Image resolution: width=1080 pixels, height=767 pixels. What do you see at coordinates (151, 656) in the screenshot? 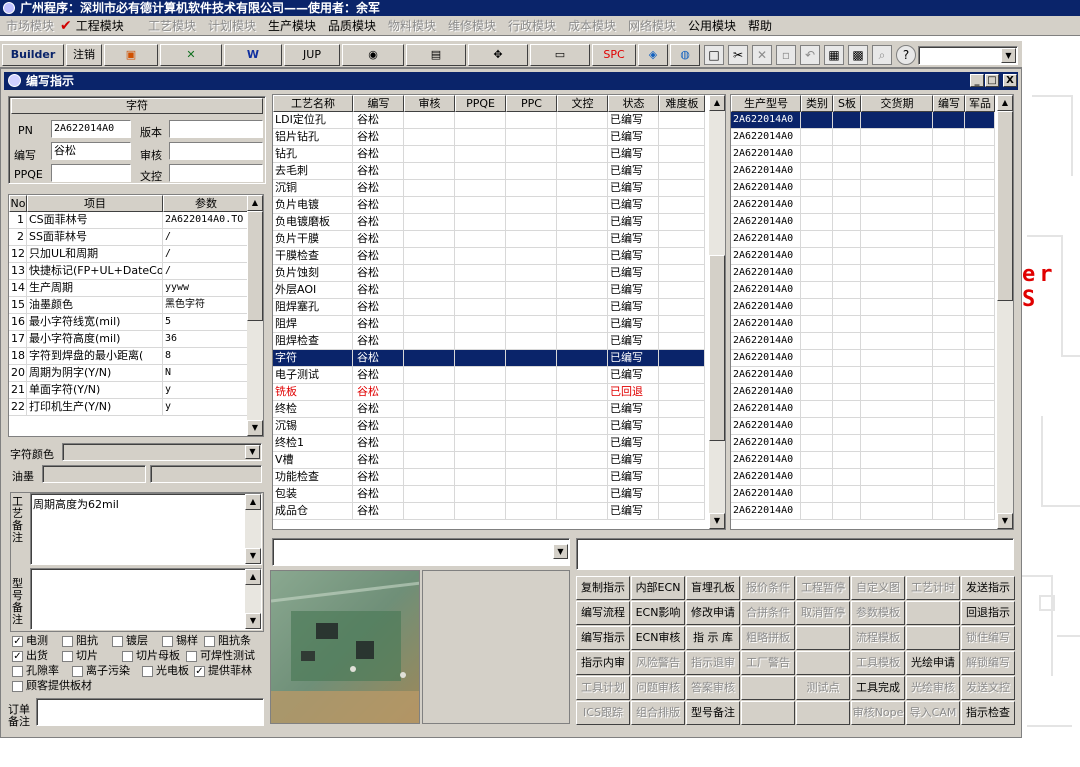
I see `checkbox-7: 切片母板` at bounding box center [151, 656].